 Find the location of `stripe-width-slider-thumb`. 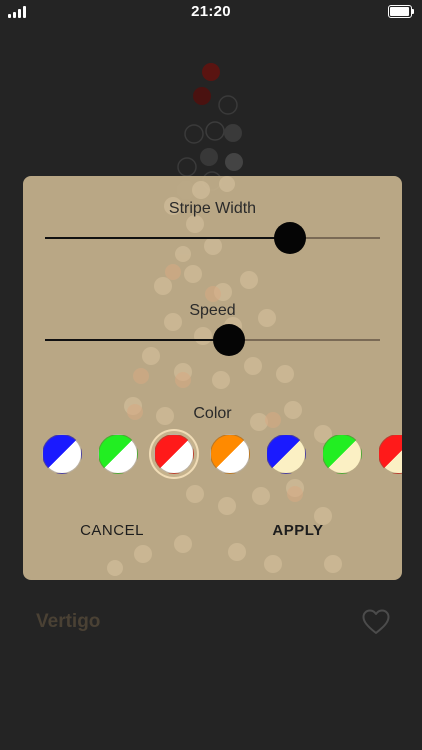

stripe-width-slider-thumb is located at coordinates (290, 238).